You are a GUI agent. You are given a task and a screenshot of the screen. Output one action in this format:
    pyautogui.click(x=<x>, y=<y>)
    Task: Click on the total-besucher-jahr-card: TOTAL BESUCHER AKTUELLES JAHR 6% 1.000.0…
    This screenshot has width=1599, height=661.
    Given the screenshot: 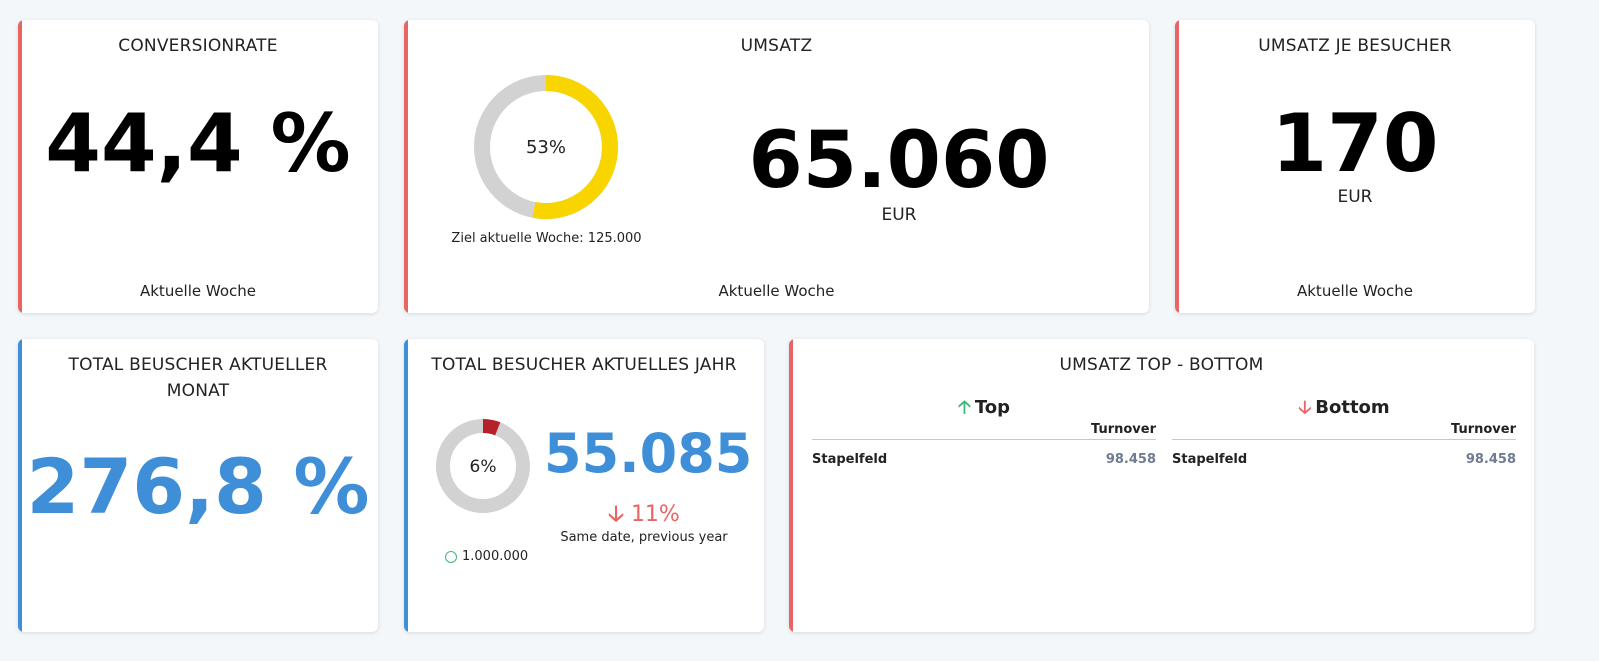 What is the action you would take?
    pyautogui.click(x=584, y=485)
    